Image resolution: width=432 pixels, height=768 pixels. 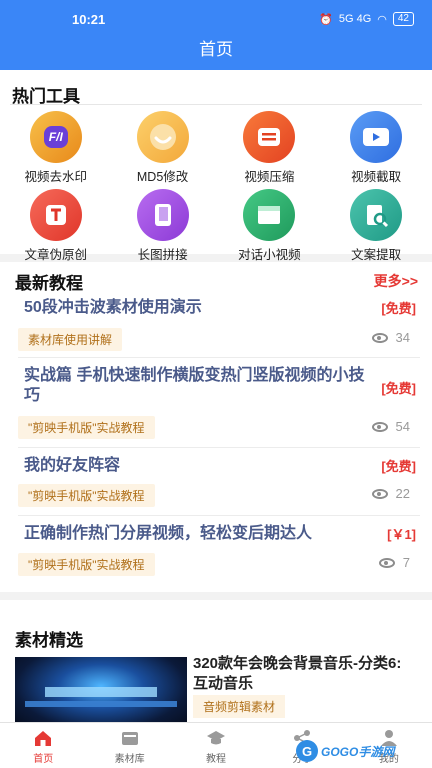 I want to click on tutorial-title: 50段冲击波素材使用演示, so click(x=113, y=307).